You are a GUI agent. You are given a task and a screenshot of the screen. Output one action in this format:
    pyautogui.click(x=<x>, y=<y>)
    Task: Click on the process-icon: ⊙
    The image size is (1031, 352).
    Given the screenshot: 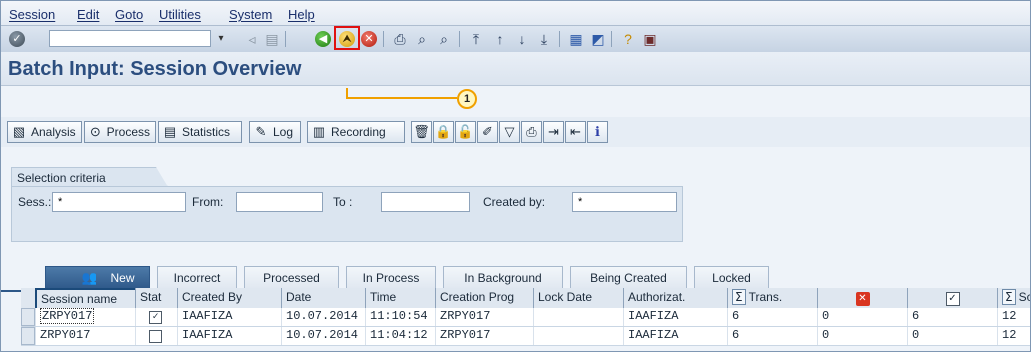 What is the action you would take?
    pyautogui.click(x=95, y=131)
    